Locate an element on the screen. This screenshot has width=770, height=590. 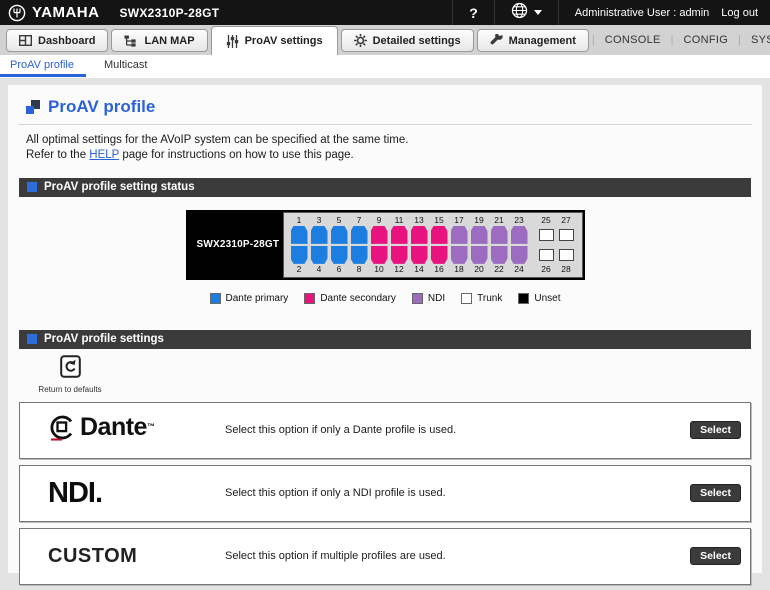
port-19-ndi is located at coordinates (479, 234).